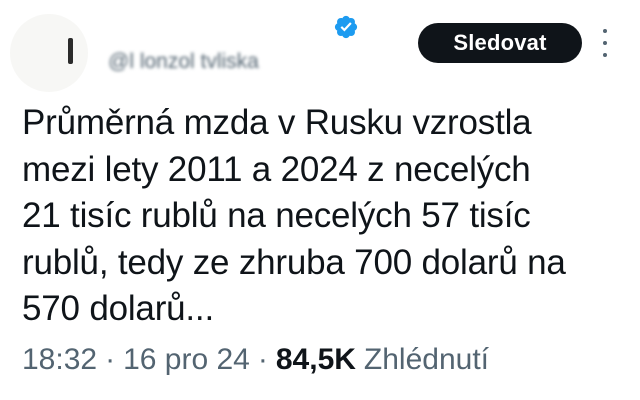 This screenshot has width=640, height=400. I want to click on views-label: Zhlédnutí, so click(426, 359).